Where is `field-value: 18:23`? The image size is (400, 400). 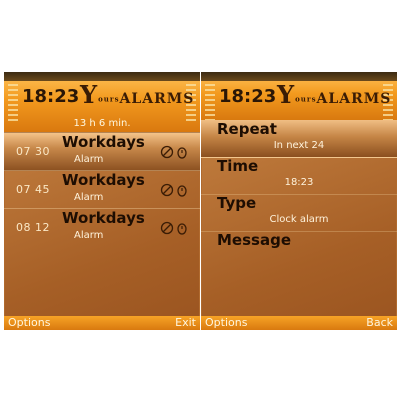
field-value: 18:23 is located at coordinates (299, 182).